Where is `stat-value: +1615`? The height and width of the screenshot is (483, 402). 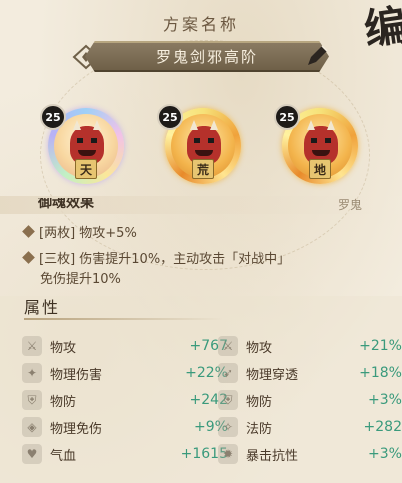 stat-value: +1615 is located at coordinates (204, 454).